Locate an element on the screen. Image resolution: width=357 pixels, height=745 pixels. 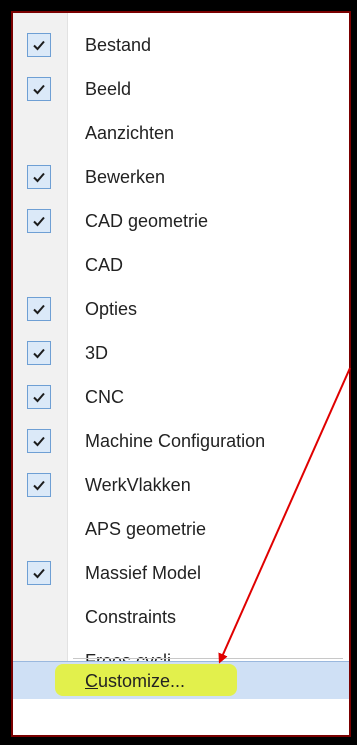
menu-item-label: 3D is located at coordinates (97, 353).